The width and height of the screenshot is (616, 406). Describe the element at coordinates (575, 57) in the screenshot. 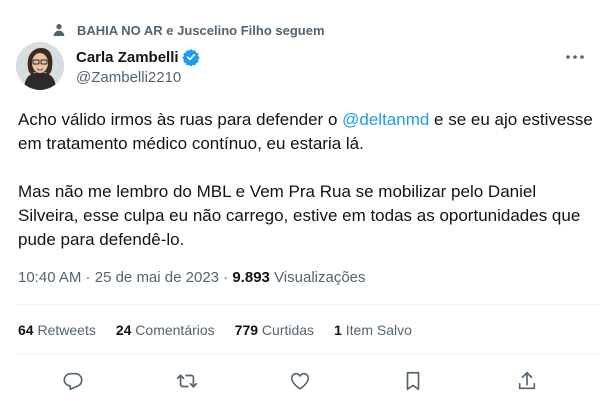

I see `more-icon` at that location.